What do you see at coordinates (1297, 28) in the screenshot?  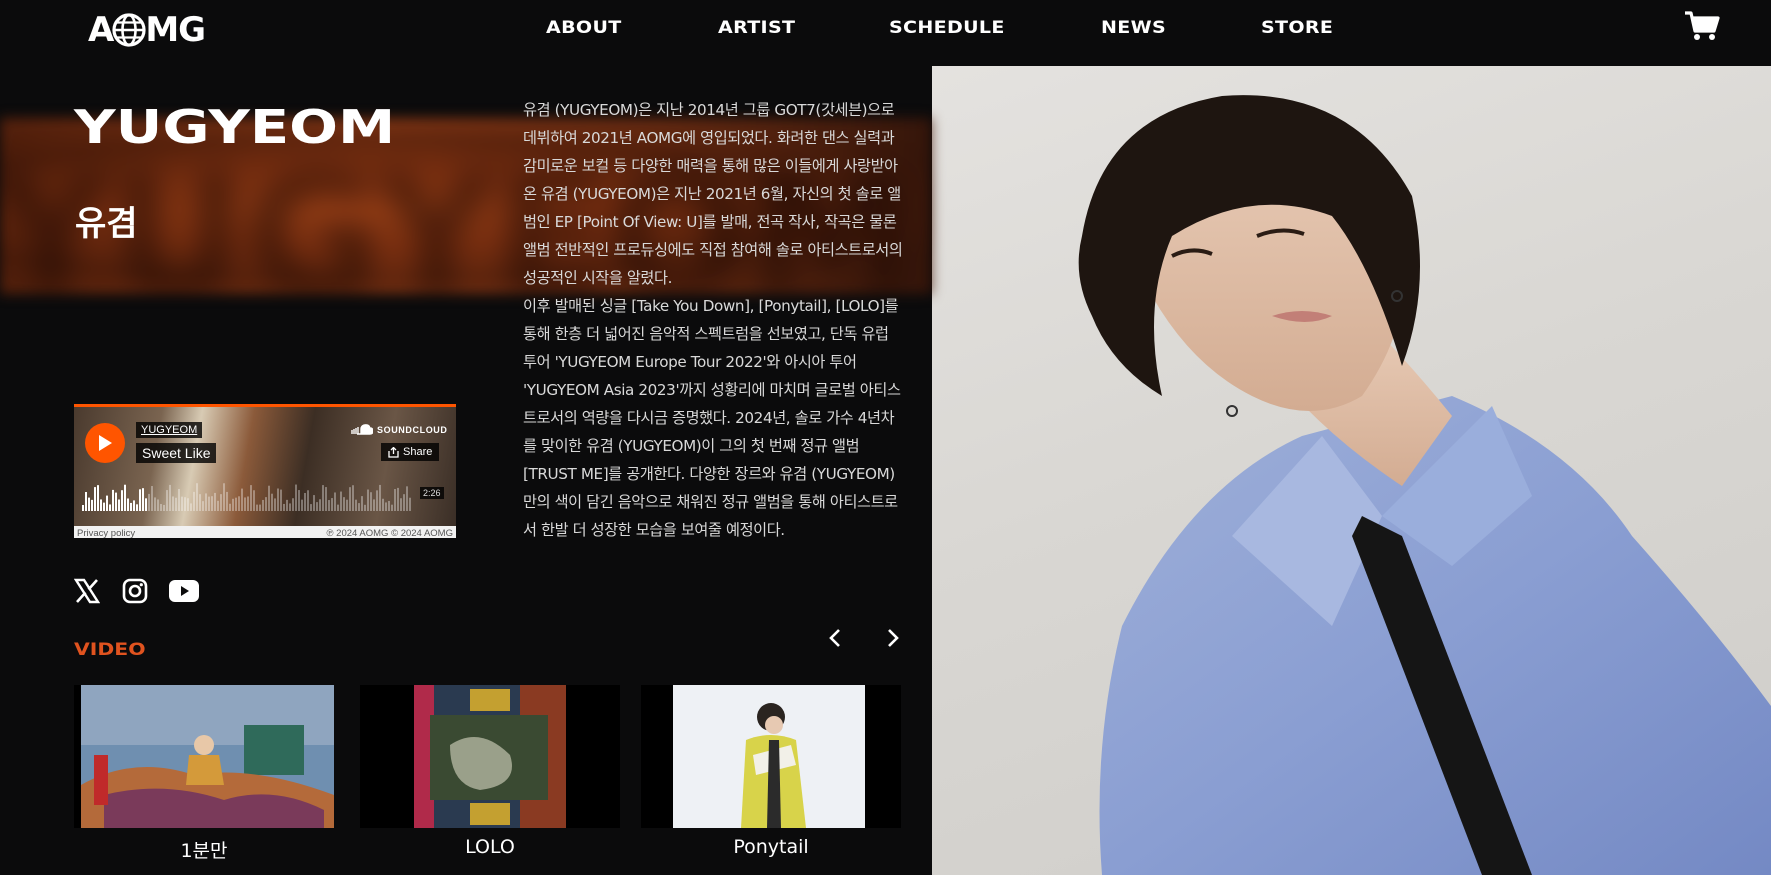 I see `nav-store: STORE` at bounding box center [1297, 28].